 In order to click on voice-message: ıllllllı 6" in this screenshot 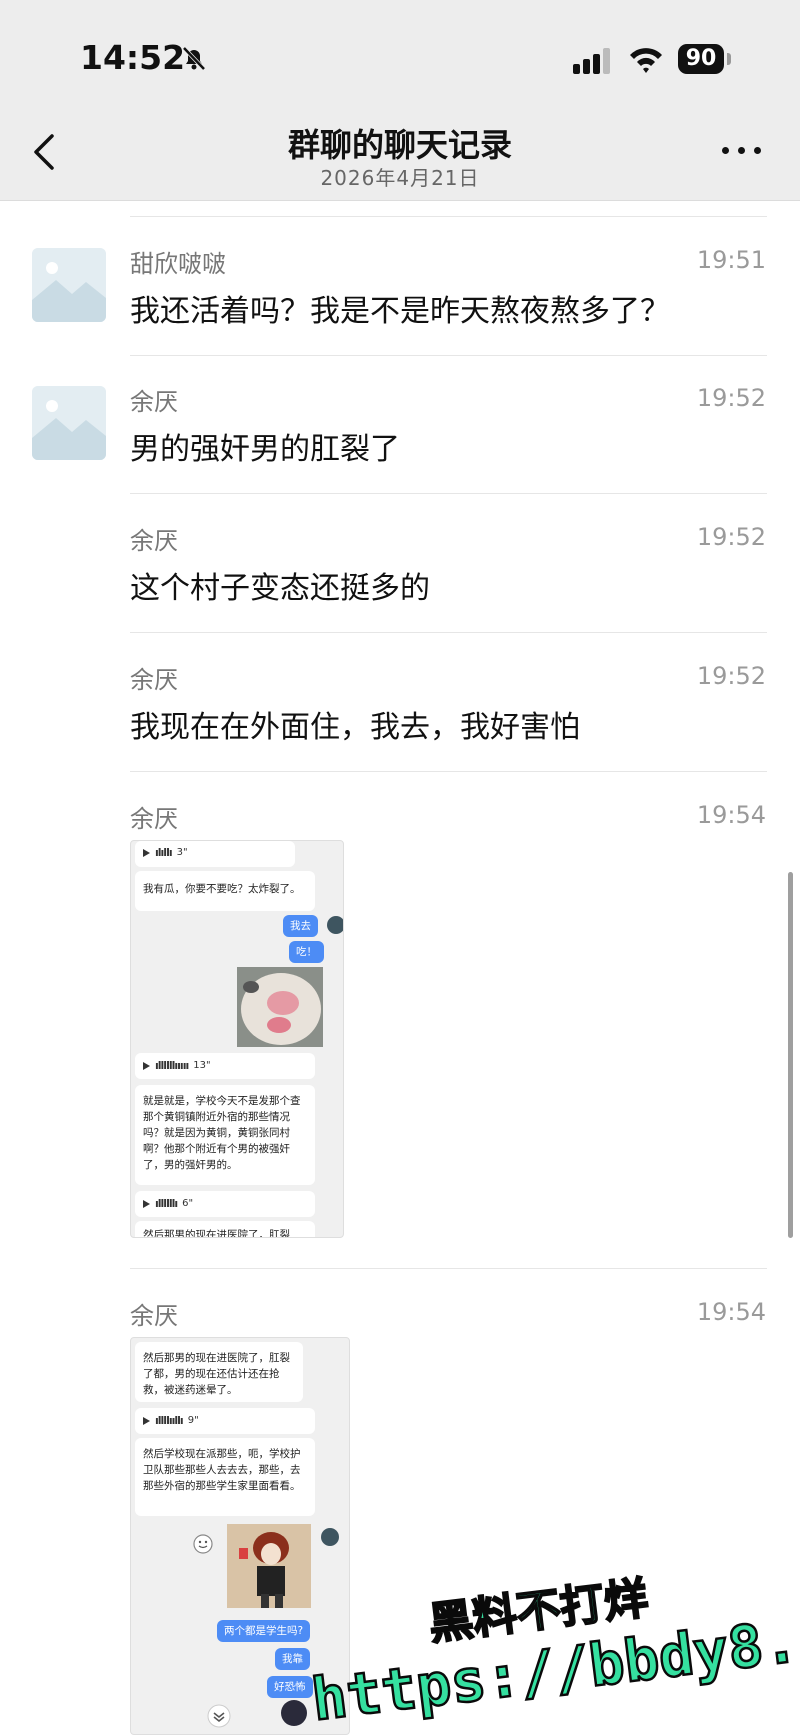, I will do `click(225, 1204)`.